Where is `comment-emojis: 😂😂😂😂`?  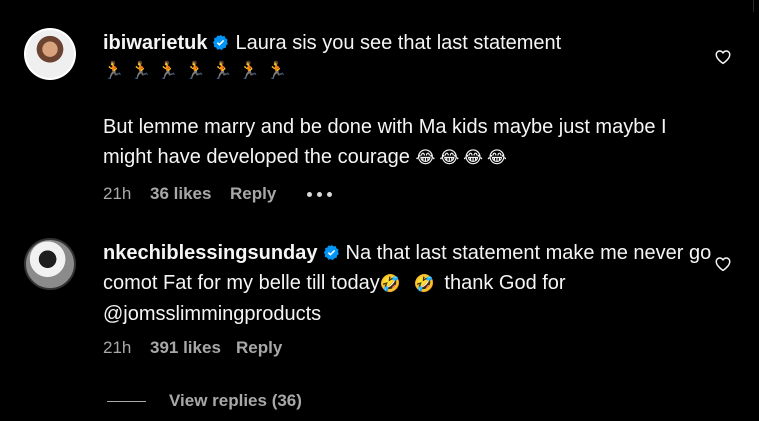 comment-emojis: 😂😂😂😂 is located at coordinates (463, 157).